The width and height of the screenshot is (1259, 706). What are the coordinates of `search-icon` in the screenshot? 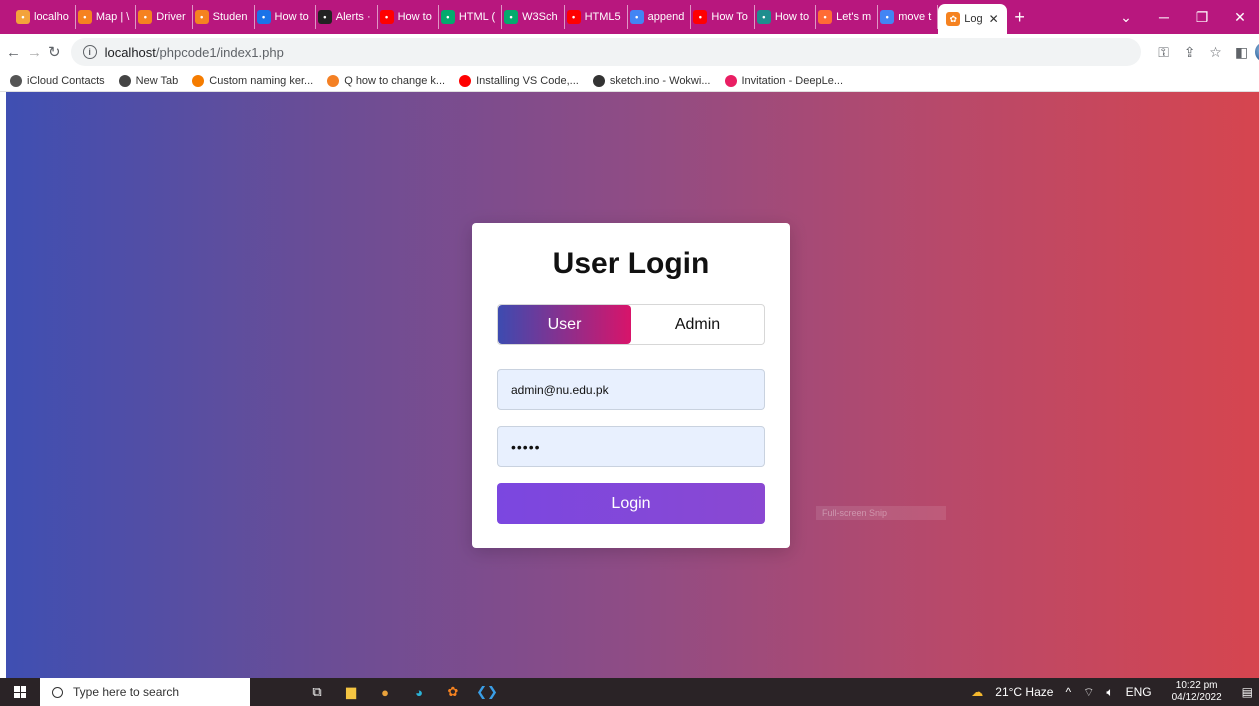 It's located at (57, 692).